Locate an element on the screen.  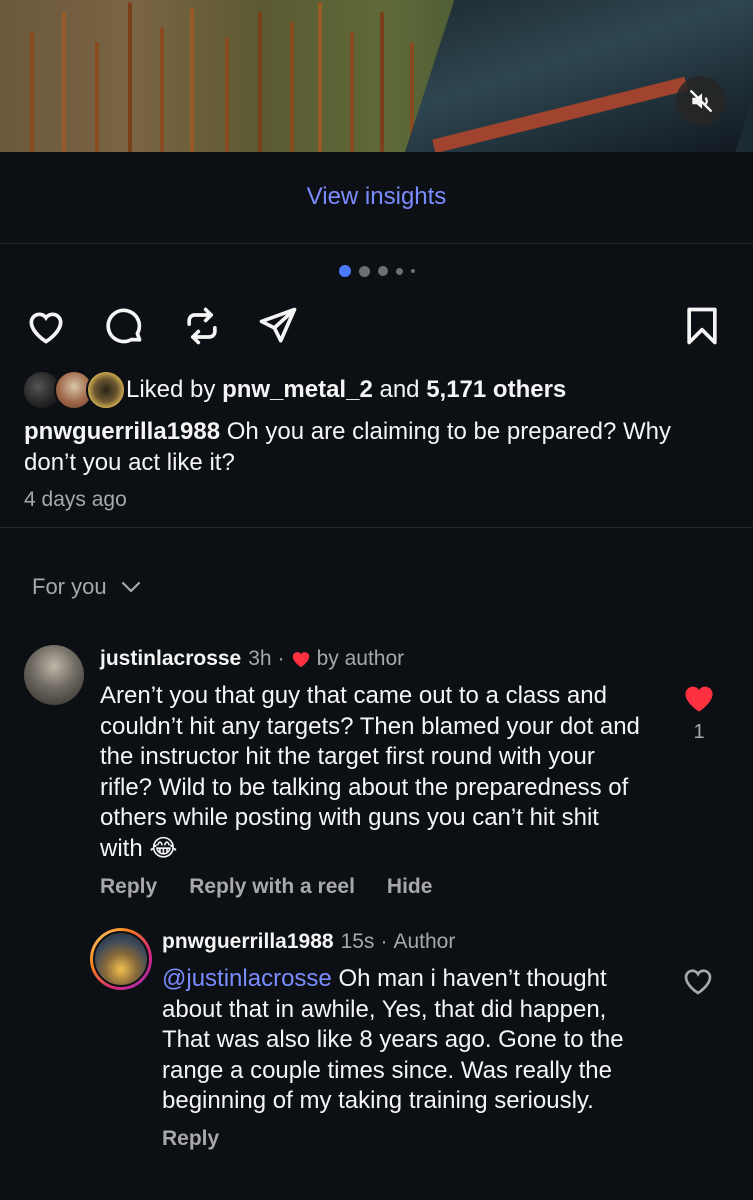
likes-others-count: 5,171 others is located at coordinates (496, 389).